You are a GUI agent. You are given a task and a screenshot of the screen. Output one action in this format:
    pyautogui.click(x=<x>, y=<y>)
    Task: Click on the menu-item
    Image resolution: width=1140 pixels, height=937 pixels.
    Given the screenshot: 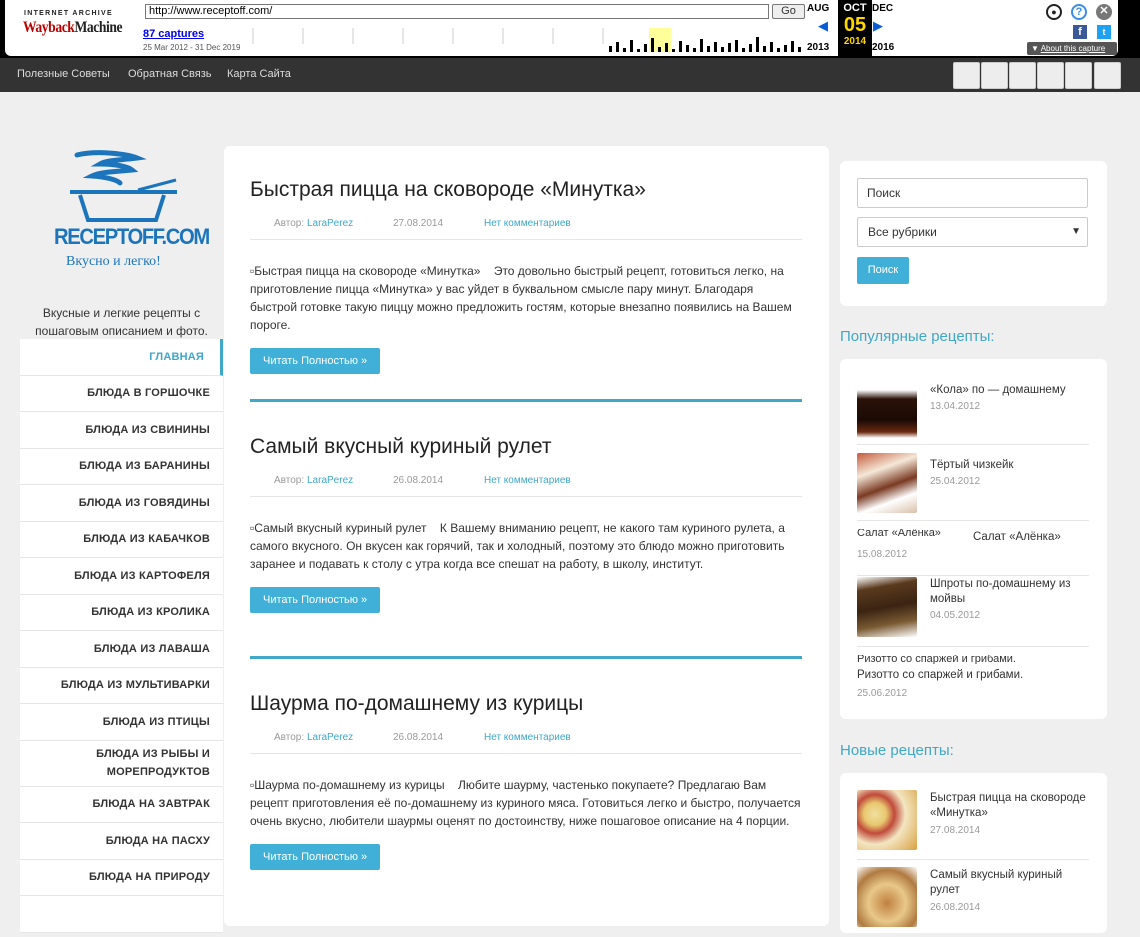 What is the action you would take?
    pyautogui.click(x=121, y=914)
    